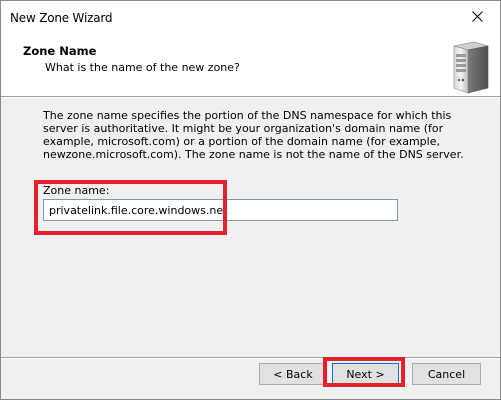 Image resolution: width=501 pixels, height=400 pixels. What do you see at coordinates (365, 374) in the screenshot?
I see `next-button: Next >` at bounding box center [365, 374].